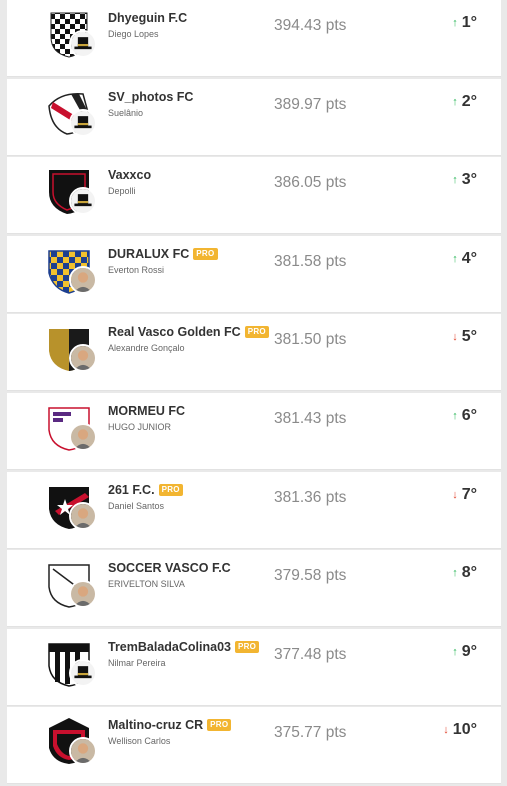 The image size is (507, 786). I want to click on team-points: 381.36 pts, so click(310, 497).